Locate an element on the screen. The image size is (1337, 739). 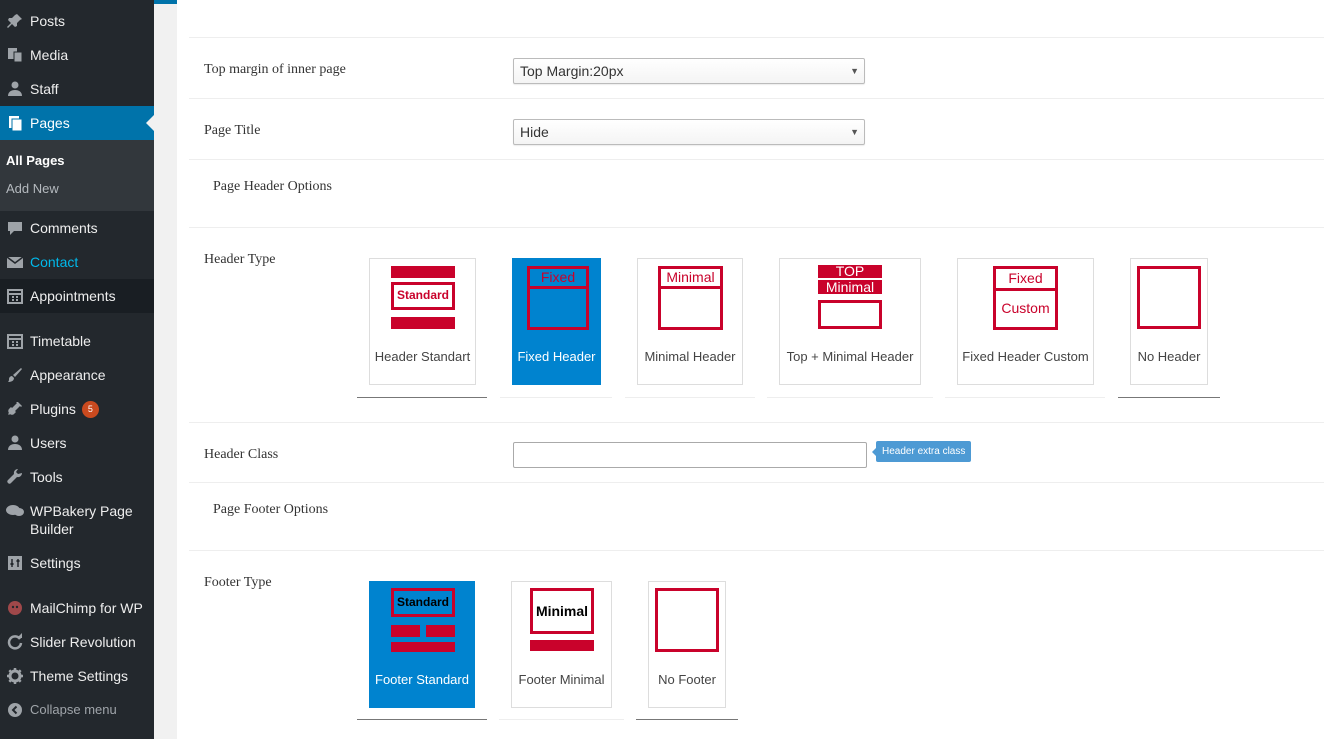
menu-label: Contact is located at coordinates (54, 262).